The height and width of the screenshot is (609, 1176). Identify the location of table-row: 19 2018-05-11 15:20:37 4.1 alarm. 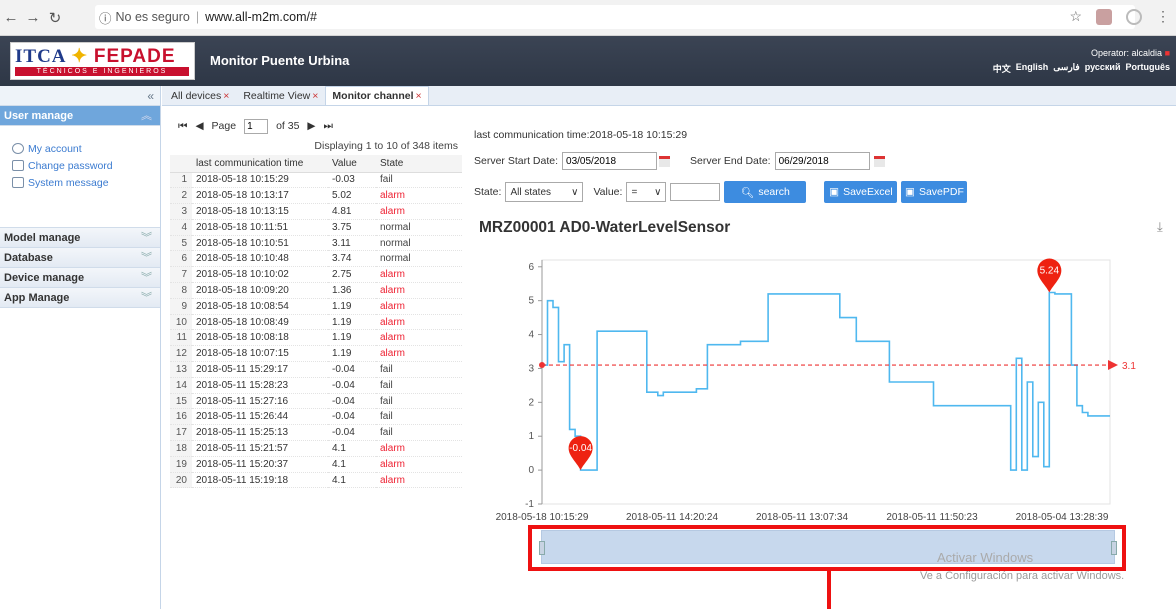
(316, 464).